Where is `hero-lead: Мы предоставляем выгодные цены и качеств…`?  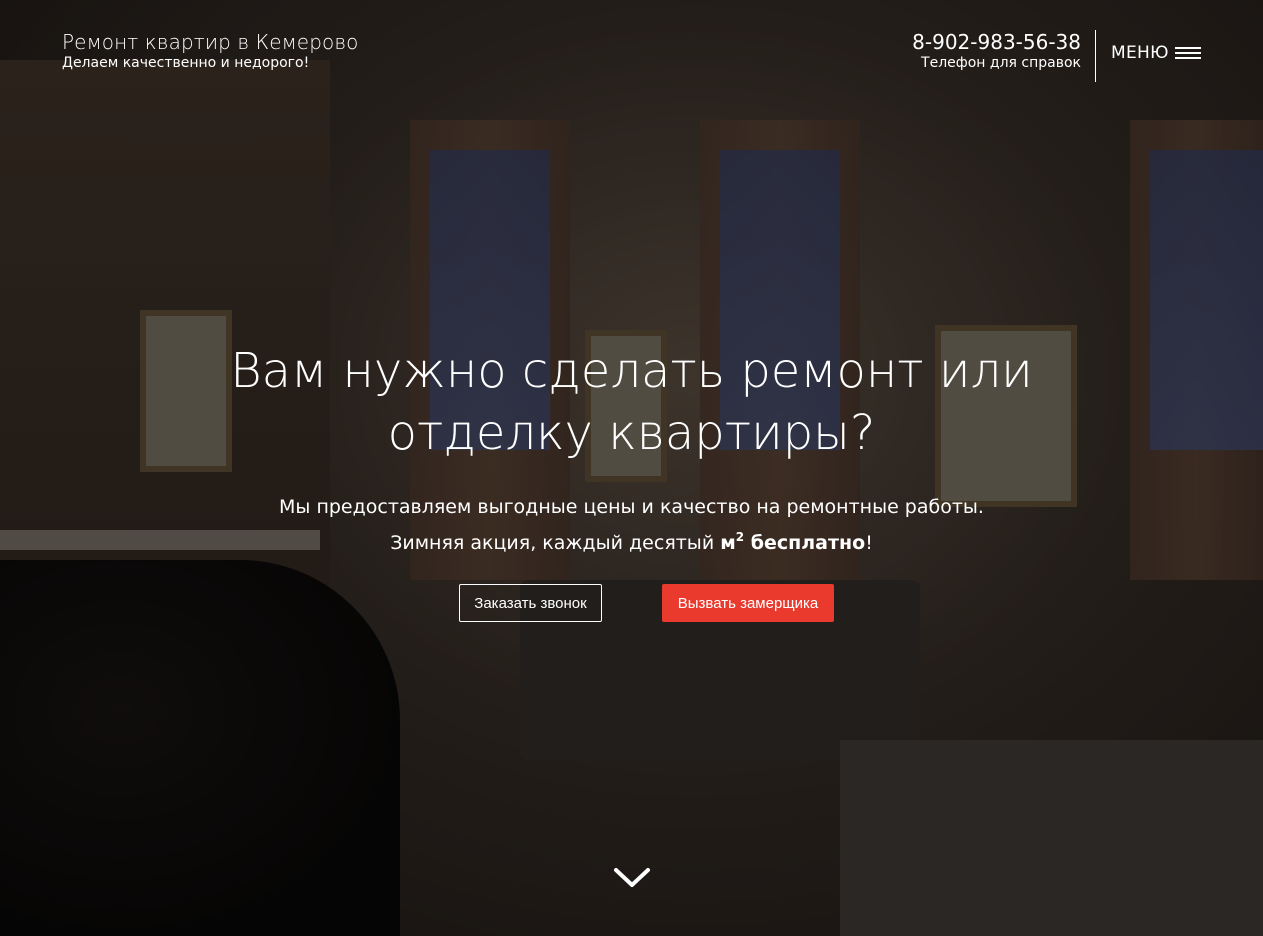
hero-lead: Мы предоставляем выгодные цены и качеств… is located at coordinates (631, 525).